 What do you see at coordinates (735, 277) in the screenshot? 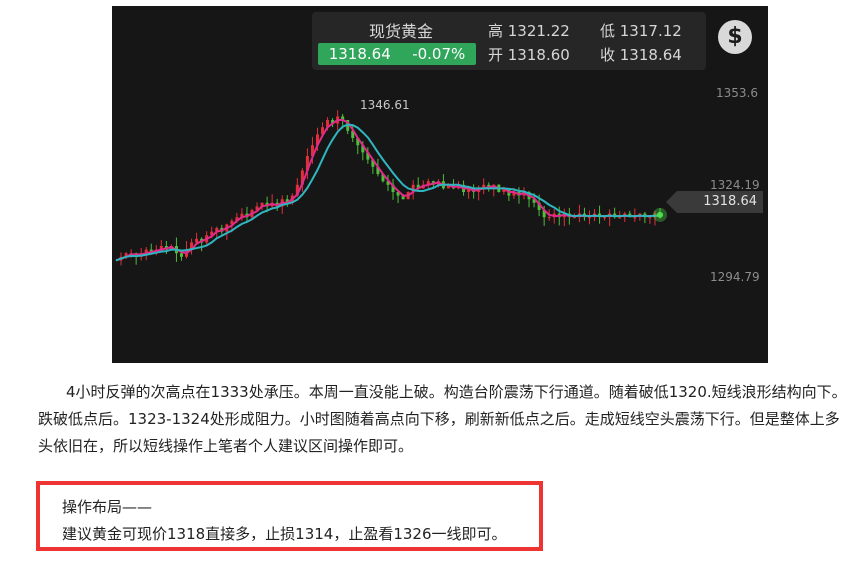
I see `y-tick-label: 1294.79` at bounding box center [735, 277].